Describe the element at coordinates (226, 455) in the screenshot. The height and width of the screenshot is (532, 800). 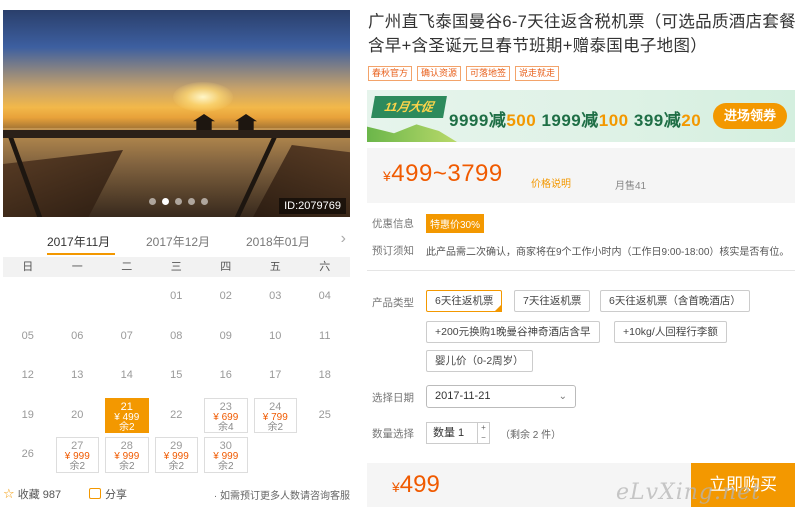
I see `calendar-day-available: 30 ¥ 999 余2` at that location.